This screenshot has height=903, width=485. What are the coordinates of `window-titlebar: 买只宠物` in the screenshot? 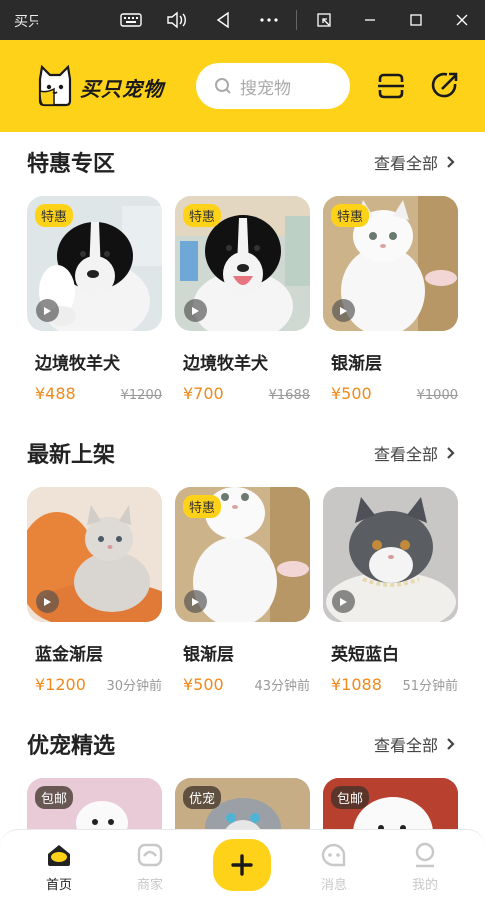 It's located at (242, 20).